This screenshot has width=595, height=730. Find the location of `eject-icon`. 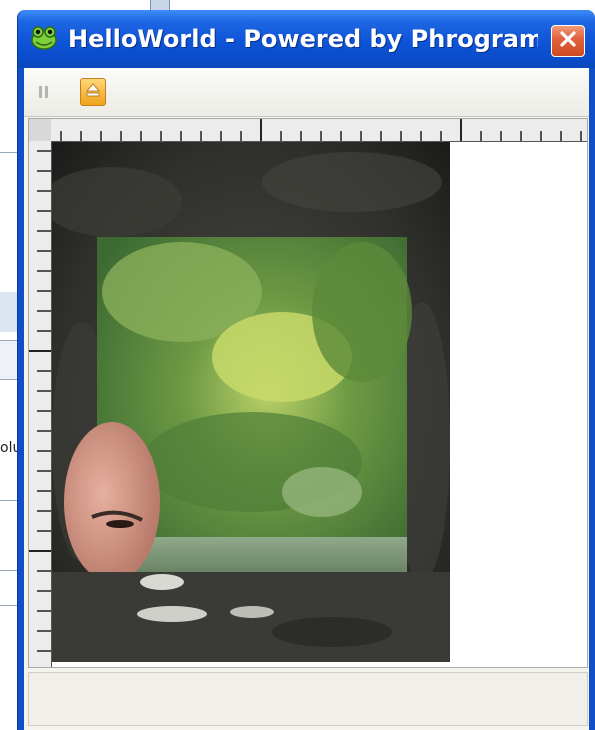

eject-icon is located at coordinates (93, 92).